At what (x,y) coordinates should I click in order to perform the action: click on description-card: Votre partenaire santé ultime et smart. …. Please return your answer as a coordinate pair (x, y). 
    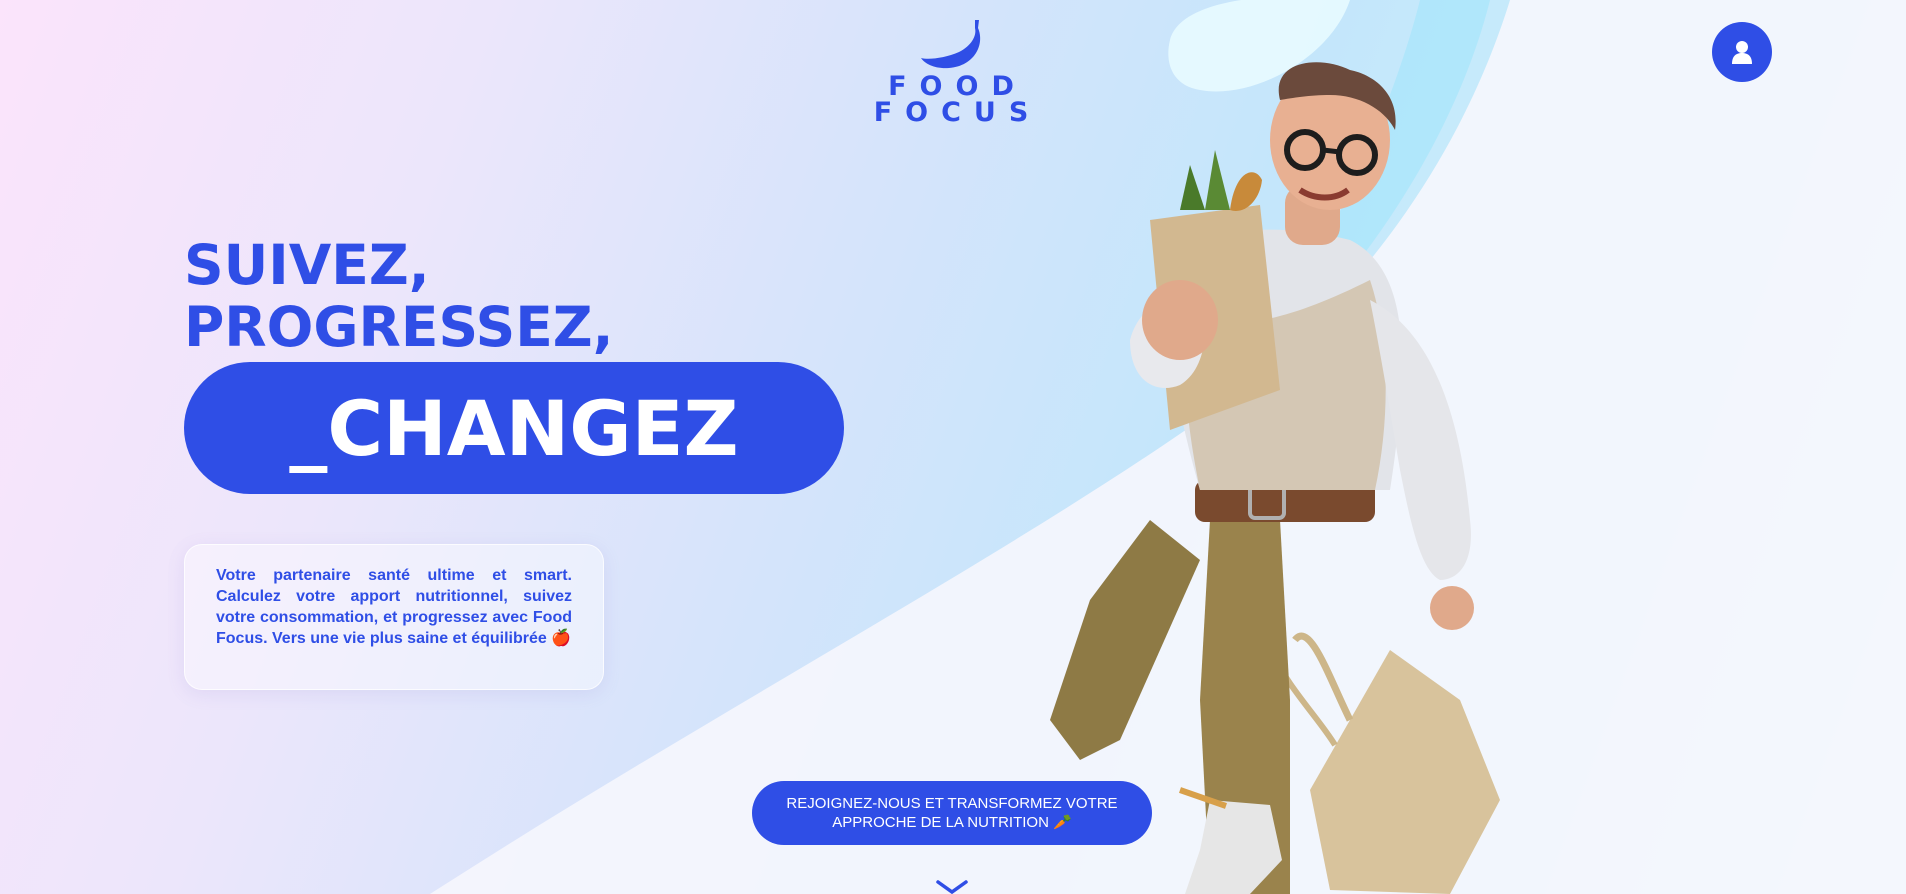
    Looking at the image, I should click on (394, 617).